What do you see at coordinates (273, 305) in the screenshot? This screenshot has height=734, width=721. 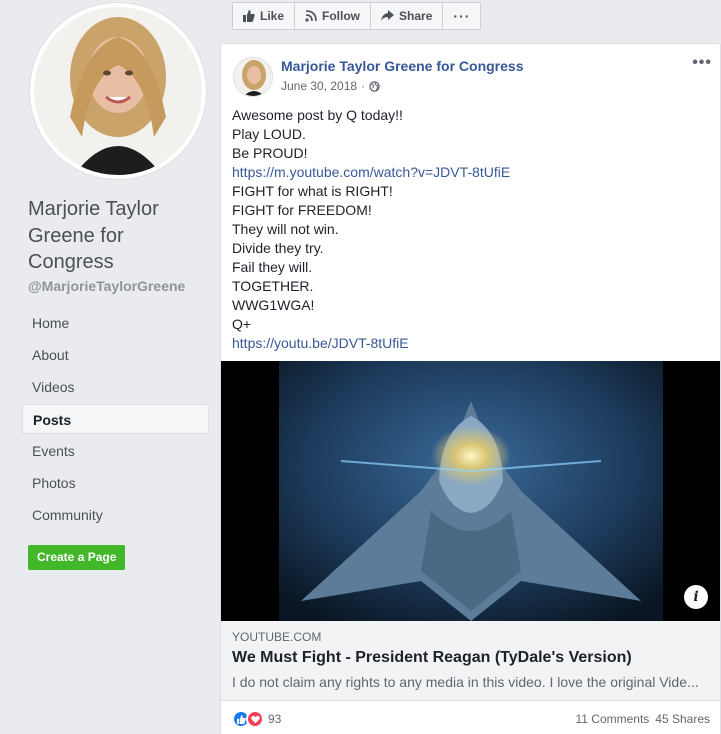 I see `post-line: WWG1WGA!` at bounding box center [273, 305].